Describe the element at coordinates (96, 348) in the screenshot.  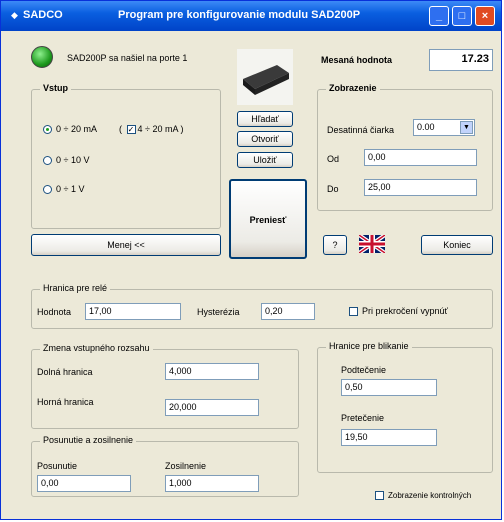
I see `range-group-title: Zmena vstupného rozsahu` at that location.